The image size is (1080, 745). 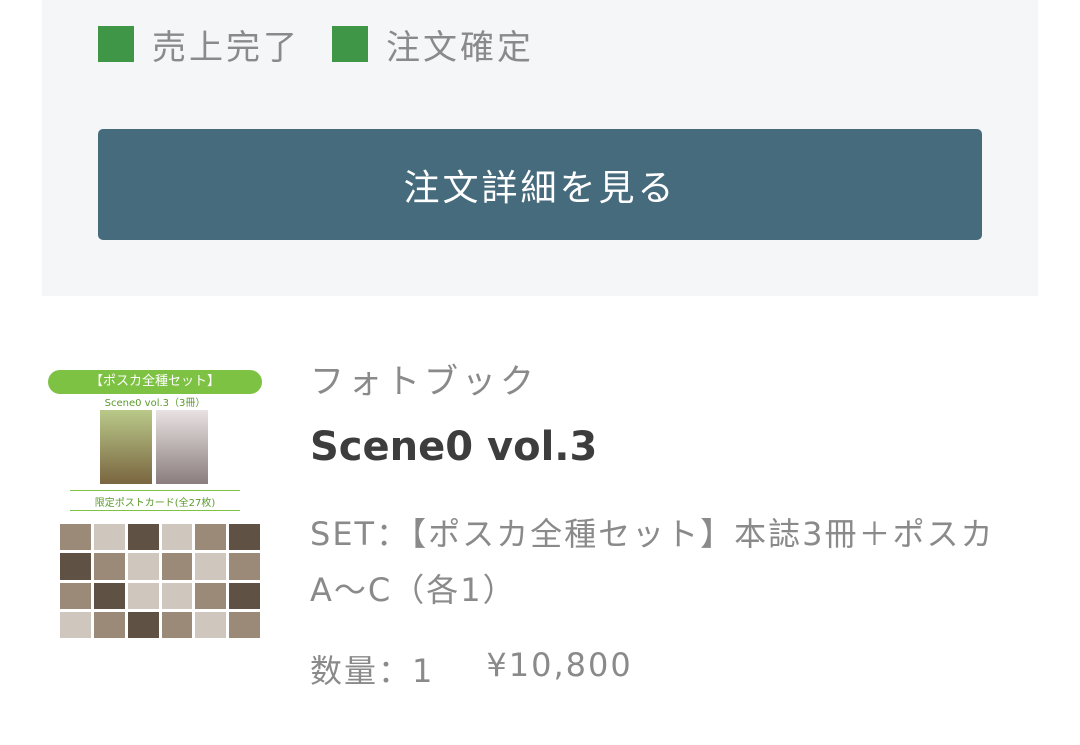 What do you see at coordinates (155, 382) in the screenshot?
I see `thumbnail-banner: 【ポスカ全種セット】` at bounding box center [155, 382].